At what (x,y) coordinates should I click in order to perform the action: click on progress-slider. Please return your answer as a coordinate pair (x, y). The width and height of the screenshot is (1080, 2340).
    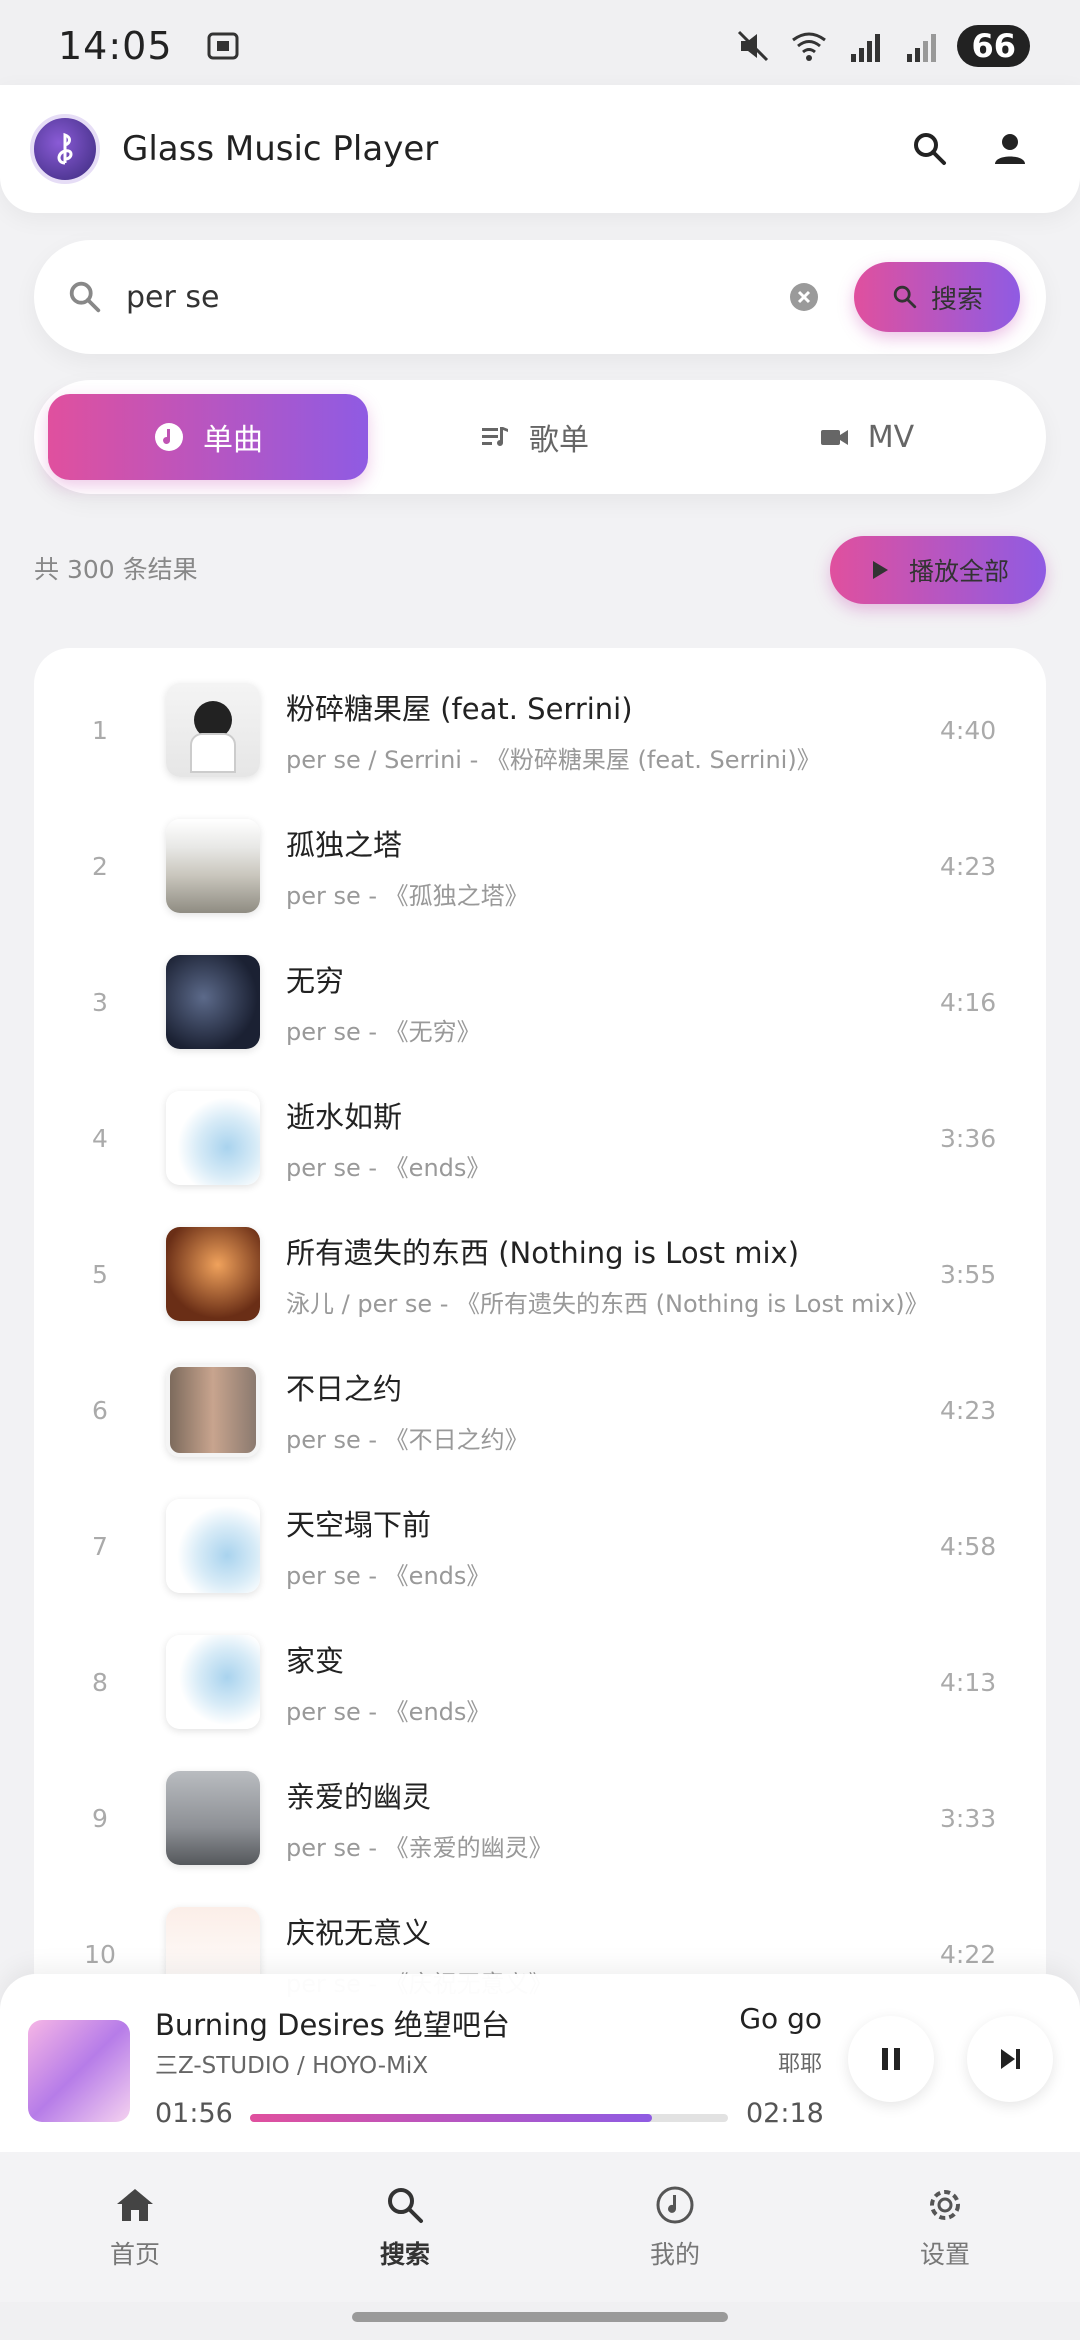
    Looking at the image, I should click on (489, 2118).